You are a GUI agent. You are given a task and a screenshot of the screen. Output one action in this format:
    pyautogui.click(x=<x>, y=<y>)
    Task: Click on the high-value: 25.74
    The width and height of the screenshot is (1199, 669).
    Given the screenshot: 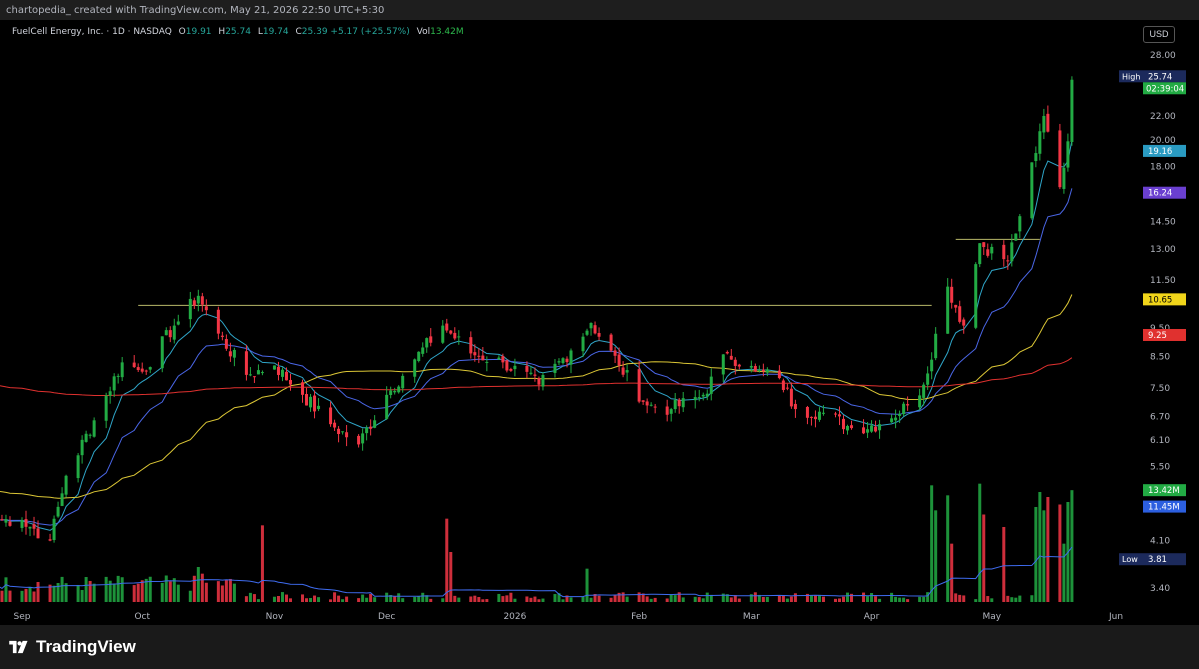 What is the action you would take?
    pyautogui.click(x=238, y=32)
    